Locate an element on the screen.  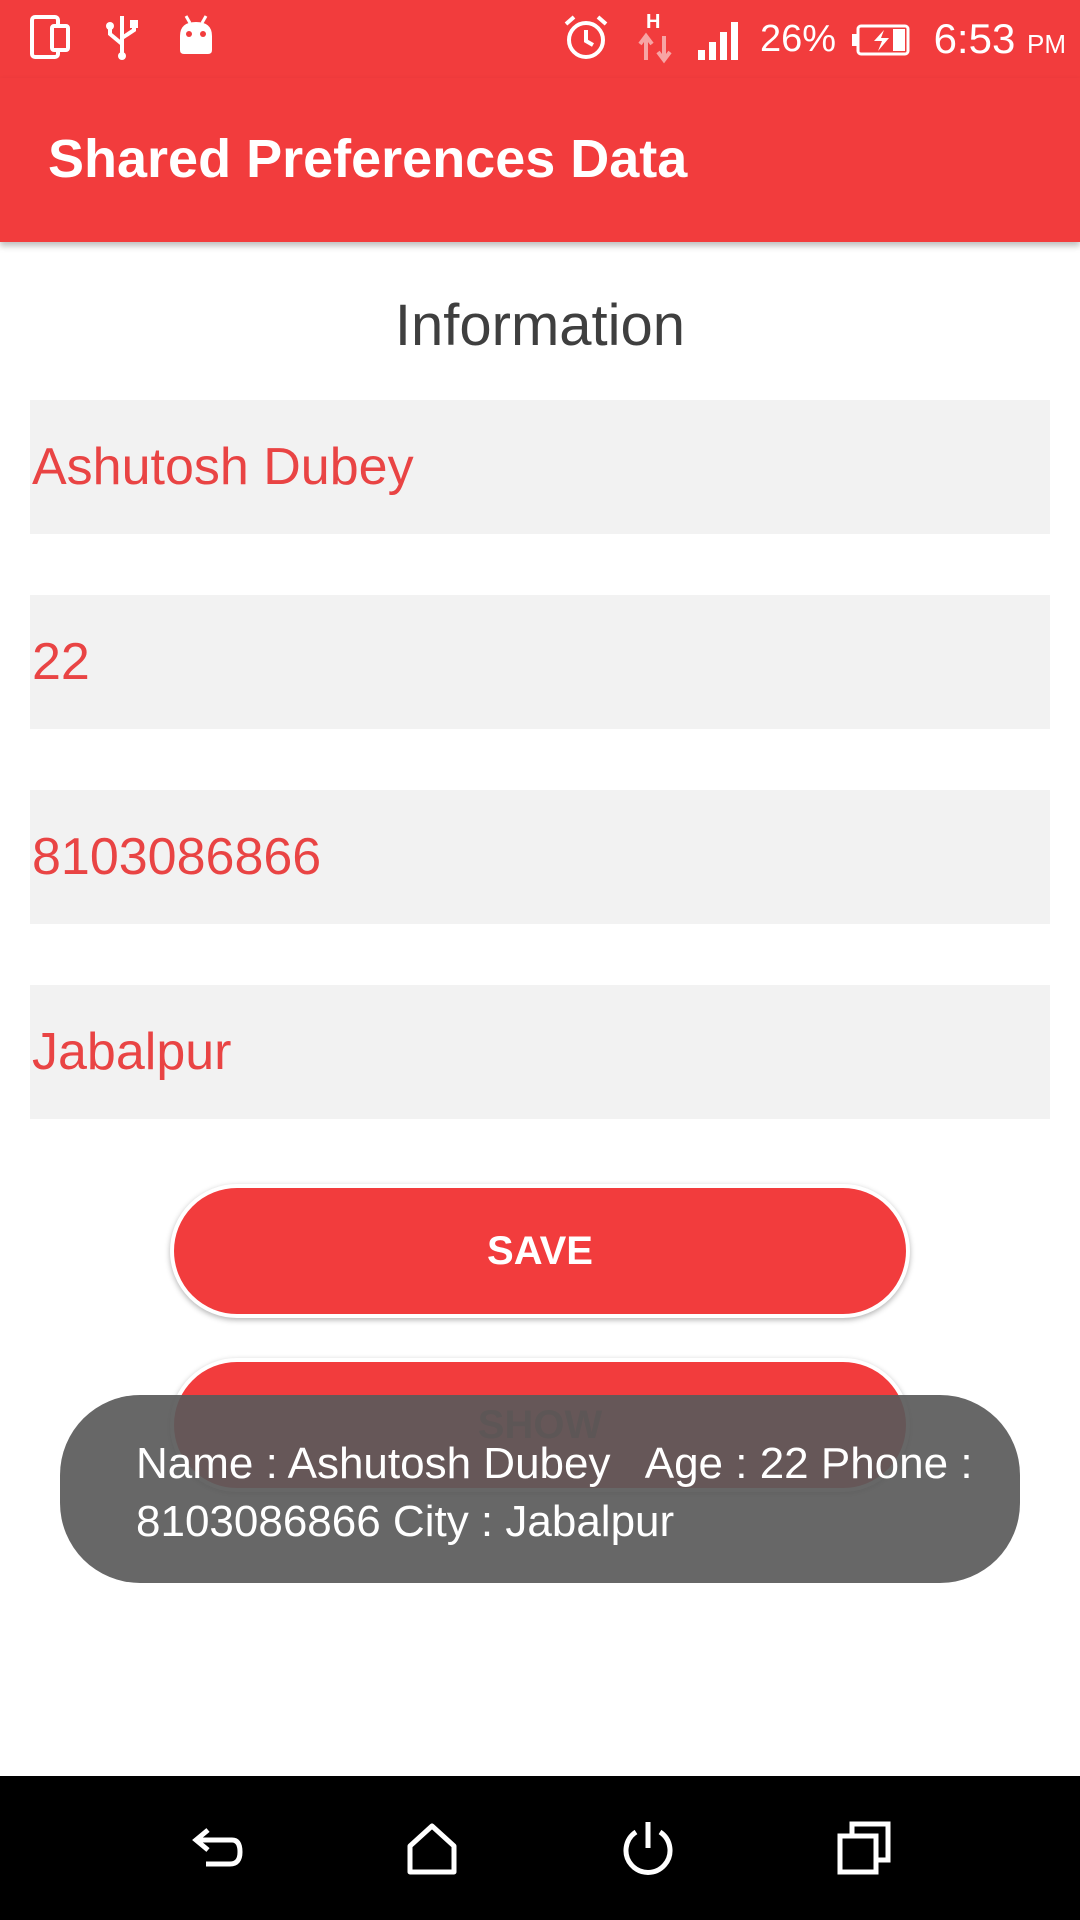
battery-percent: 26% is located at coordinates (798, 39).